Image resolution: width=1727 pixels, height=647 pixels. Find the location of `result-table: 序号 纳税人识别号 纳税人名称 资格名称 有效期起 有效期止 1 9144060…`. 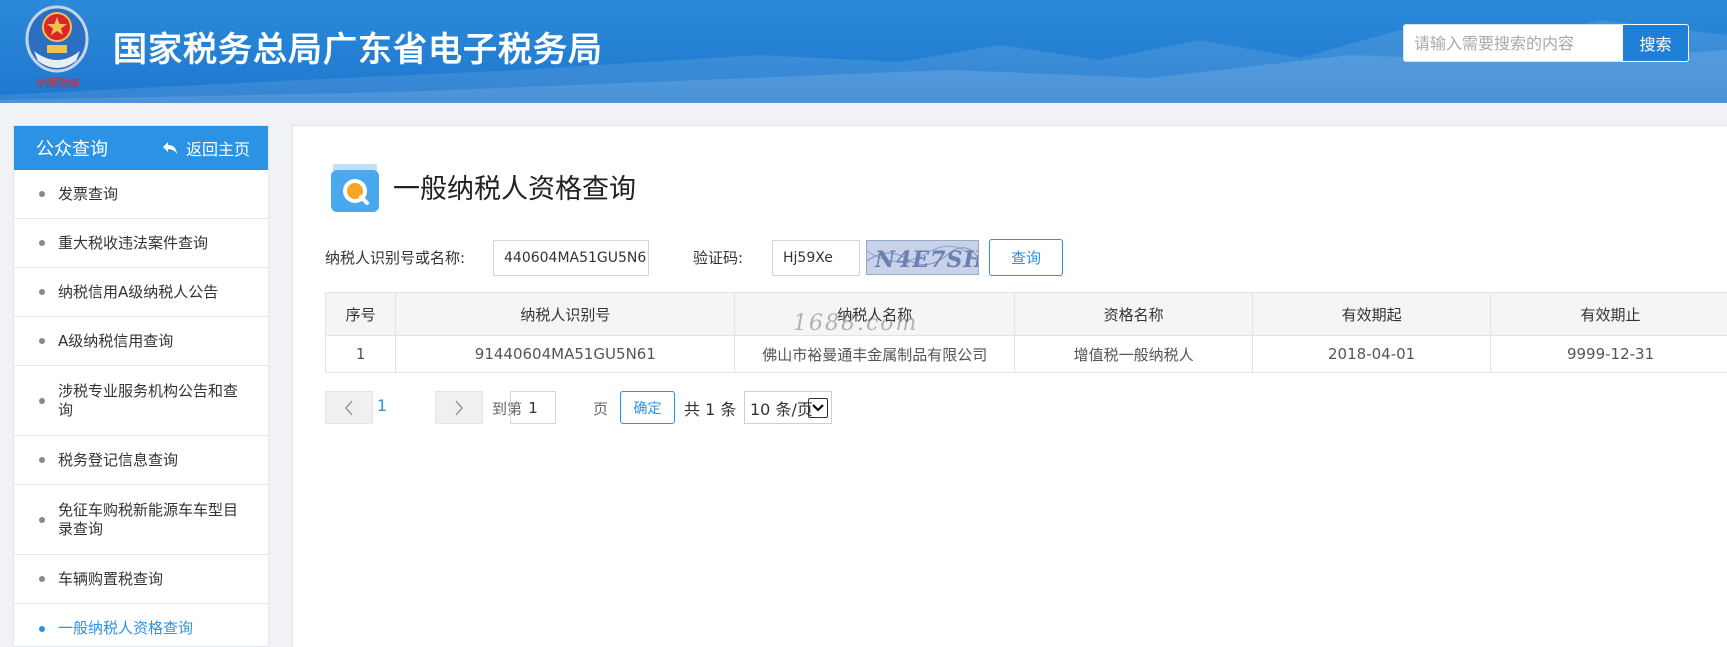

result-table: 序号 纳税人识别号 纳税人名称 资格名称 有效期起 有效期止 1 9144060… is located at coordinates (1025, 332).